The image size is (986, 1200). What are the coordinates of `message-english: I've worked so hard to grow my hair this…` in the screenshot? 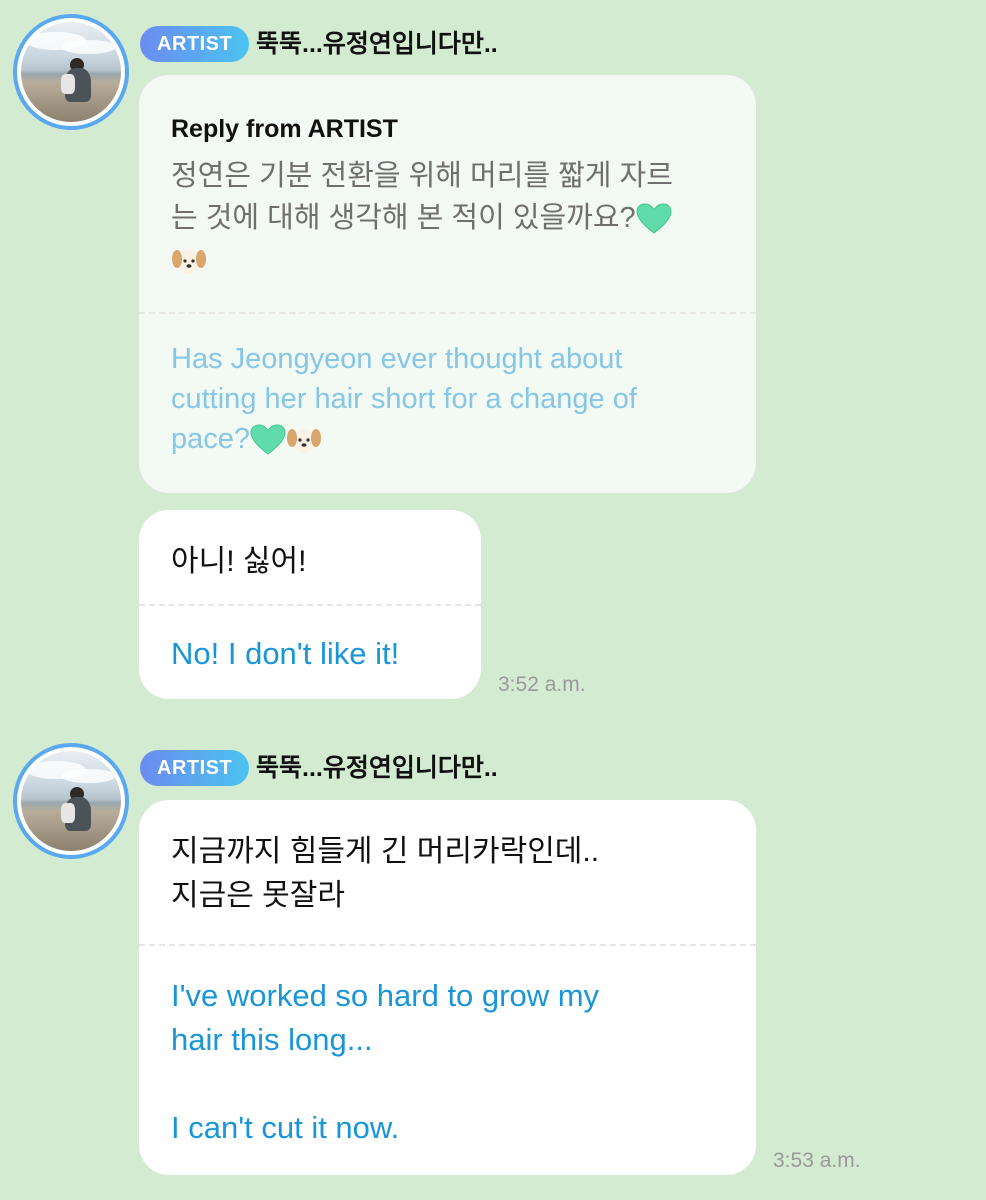 It's located at (385, 1062).